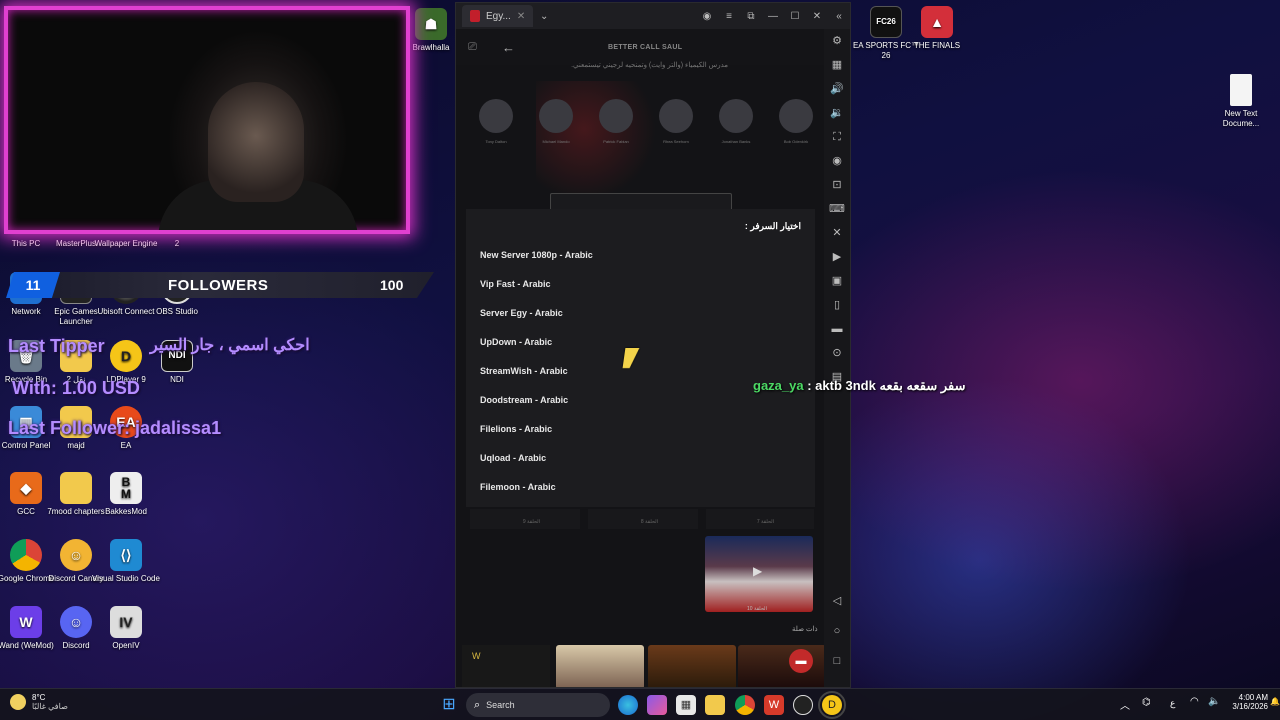 The image size is (1280, 720). Describe the element at coordinates (531, 522) in the screenshot. I see `episode-label: الحلقة 9` at that location.